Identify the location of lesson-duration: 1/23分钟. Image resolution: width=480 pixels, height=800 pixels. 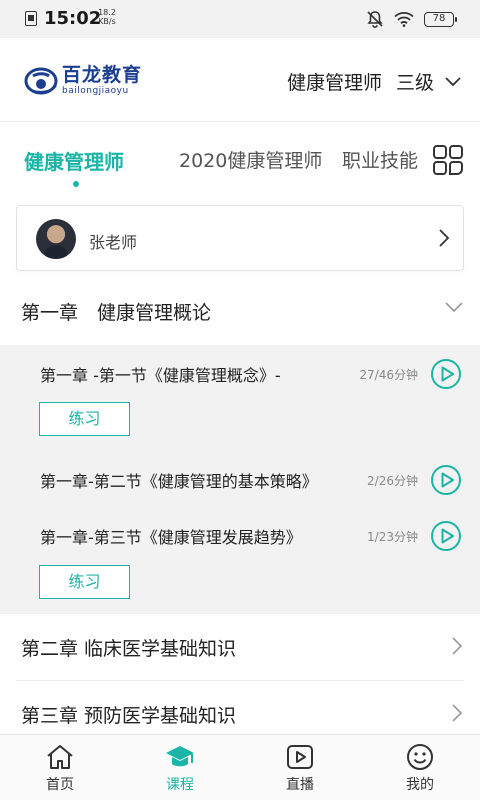
(392, 537).